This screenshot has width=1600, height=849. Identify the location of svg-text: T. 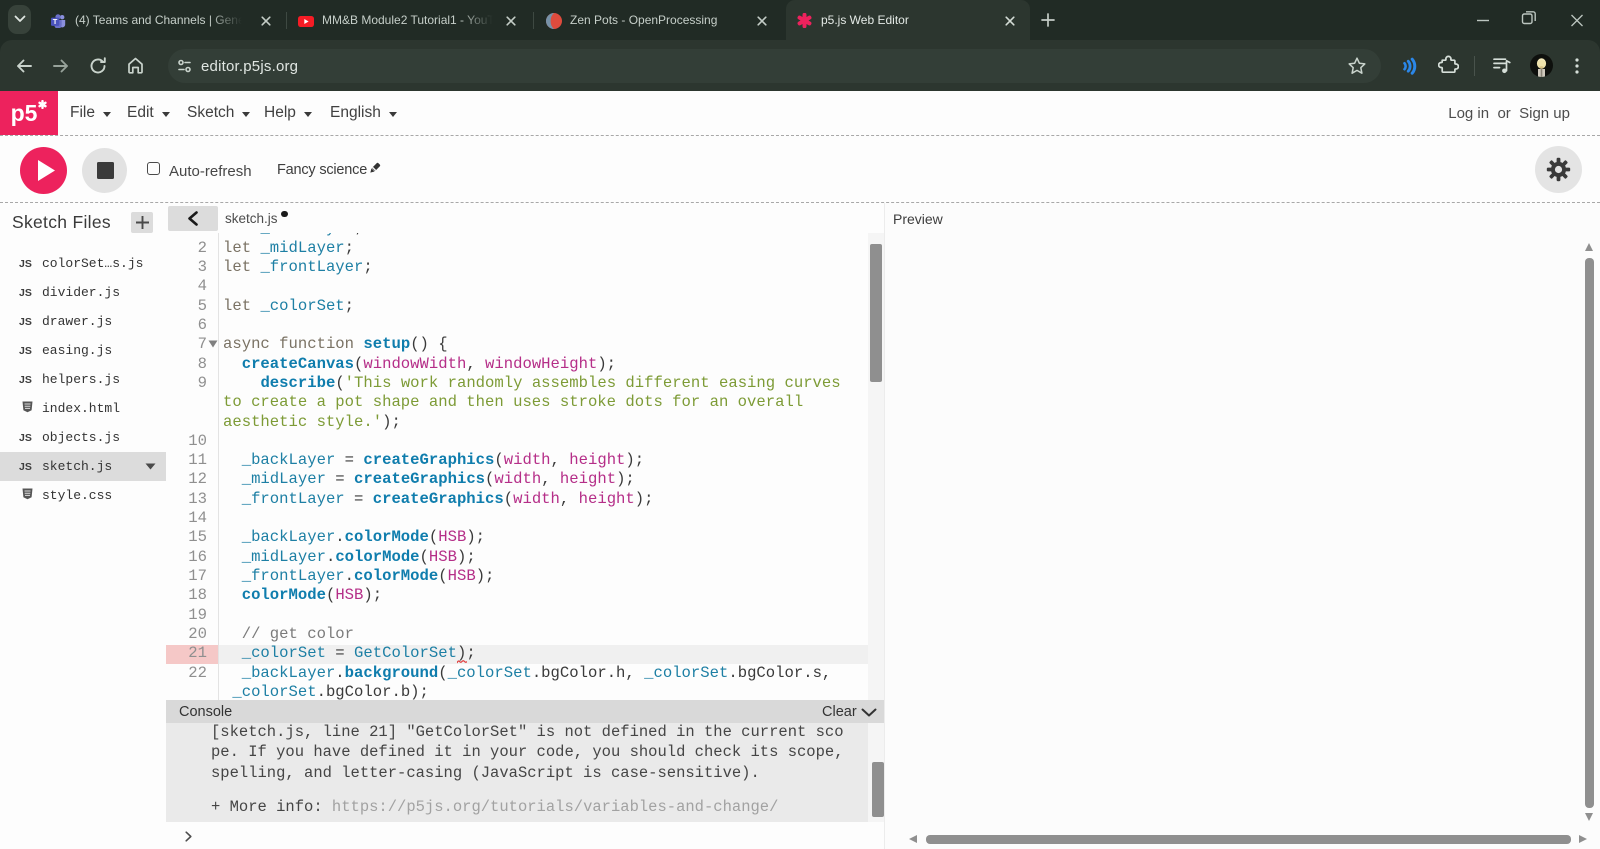
(55, 21).